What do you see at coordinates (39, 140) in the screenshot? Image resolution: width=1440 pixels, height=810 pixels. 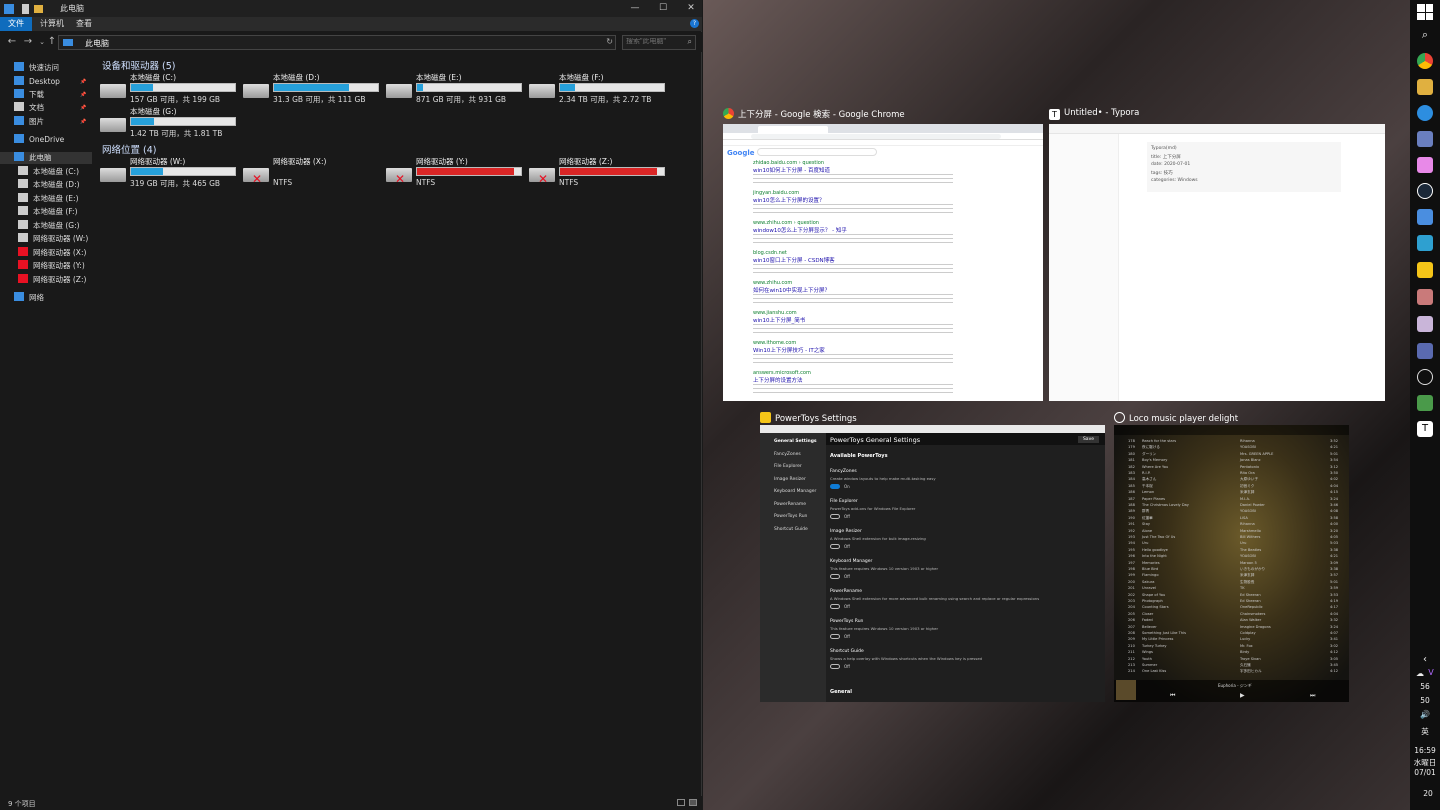 I see `sidebar-item: OneDrive` at bounding box center [39, 140].